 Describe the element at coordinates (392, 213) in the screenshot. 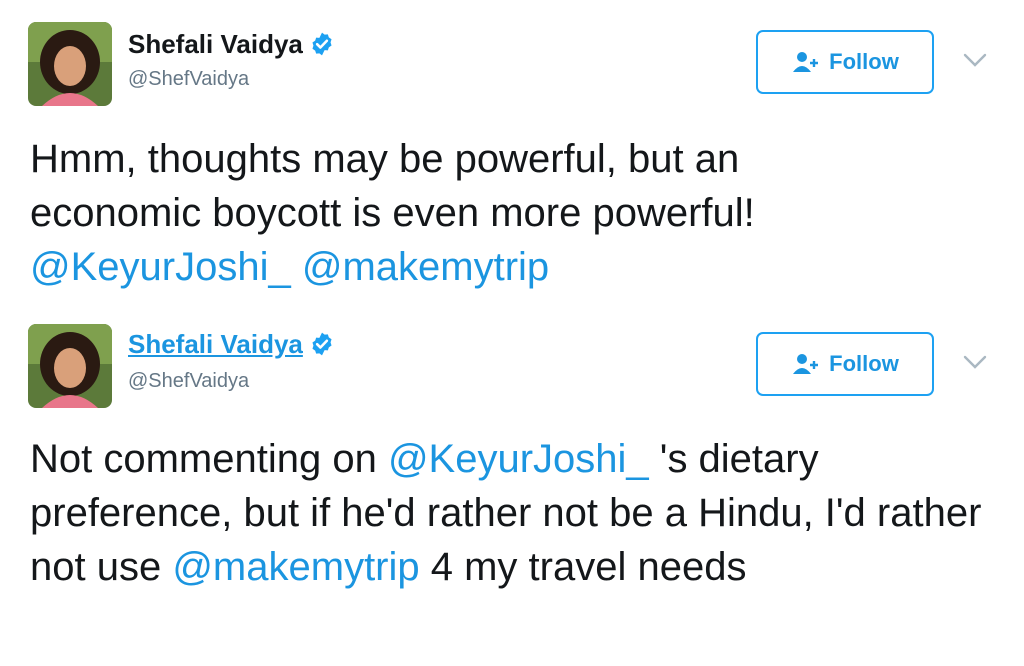

I see `tweet-text-line: economic boycott is even more powerful!` at that location.